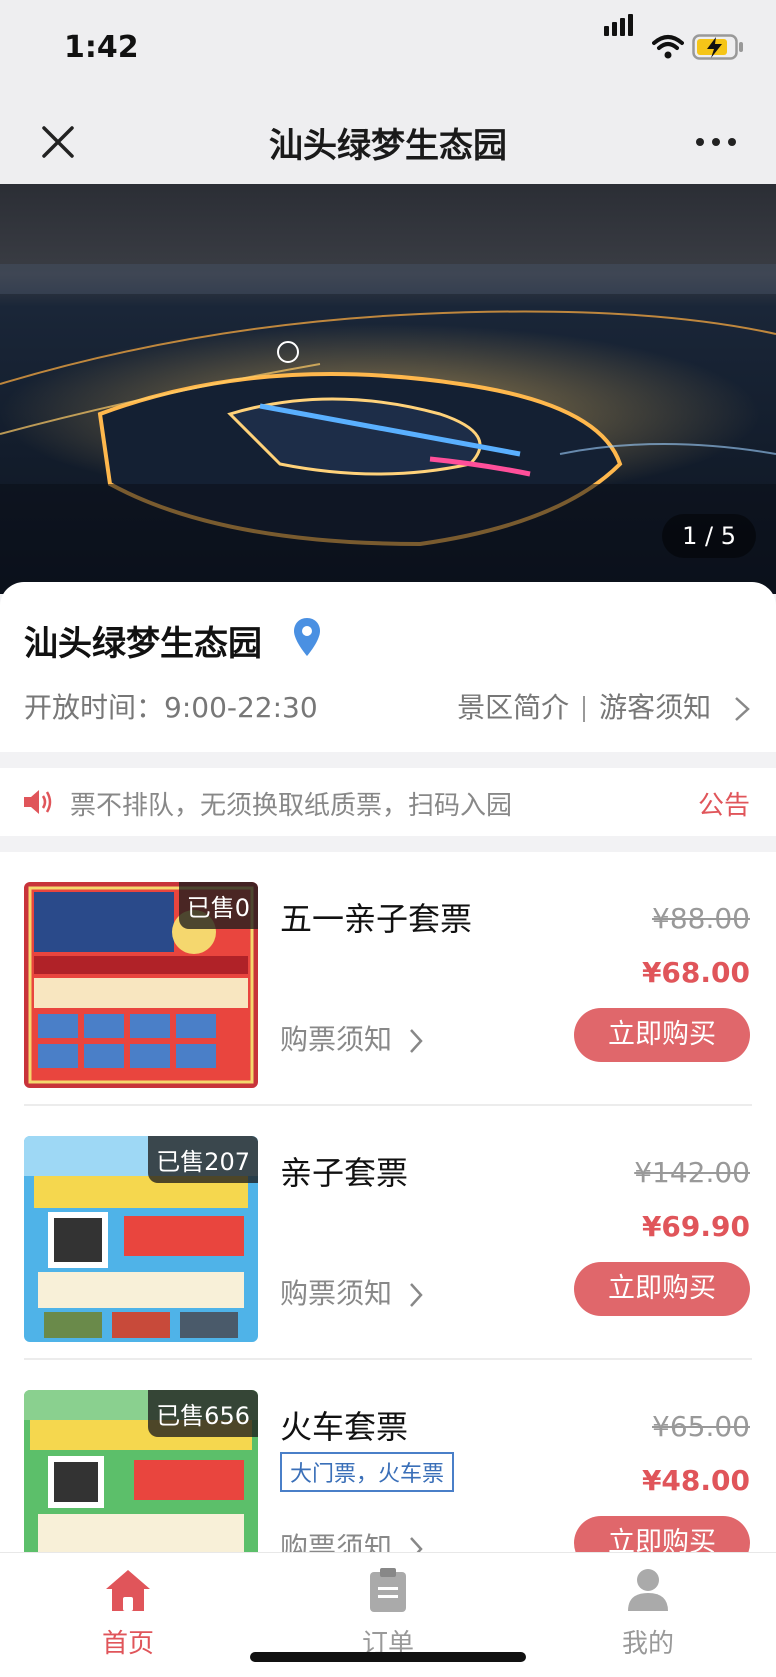 This screenshot has height=1677, width=776. Describe the element at coordinates (695, 972) in the screenshot. I see `sale-price: ¥68.00` at that location.